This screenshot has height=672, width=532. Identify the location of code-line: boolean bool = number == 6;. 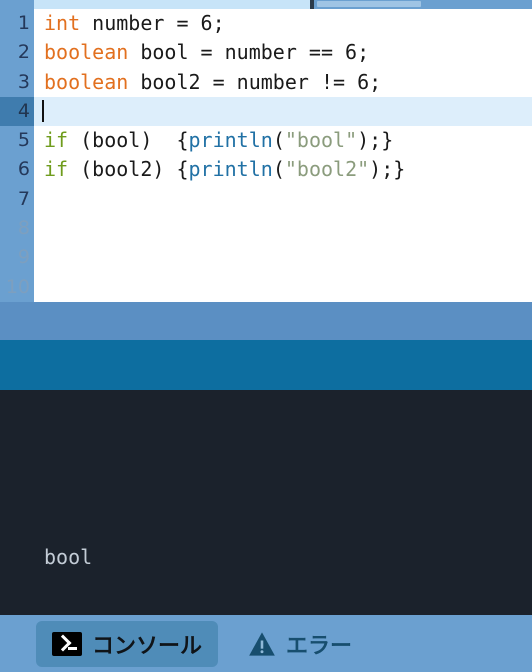
(283, 52).